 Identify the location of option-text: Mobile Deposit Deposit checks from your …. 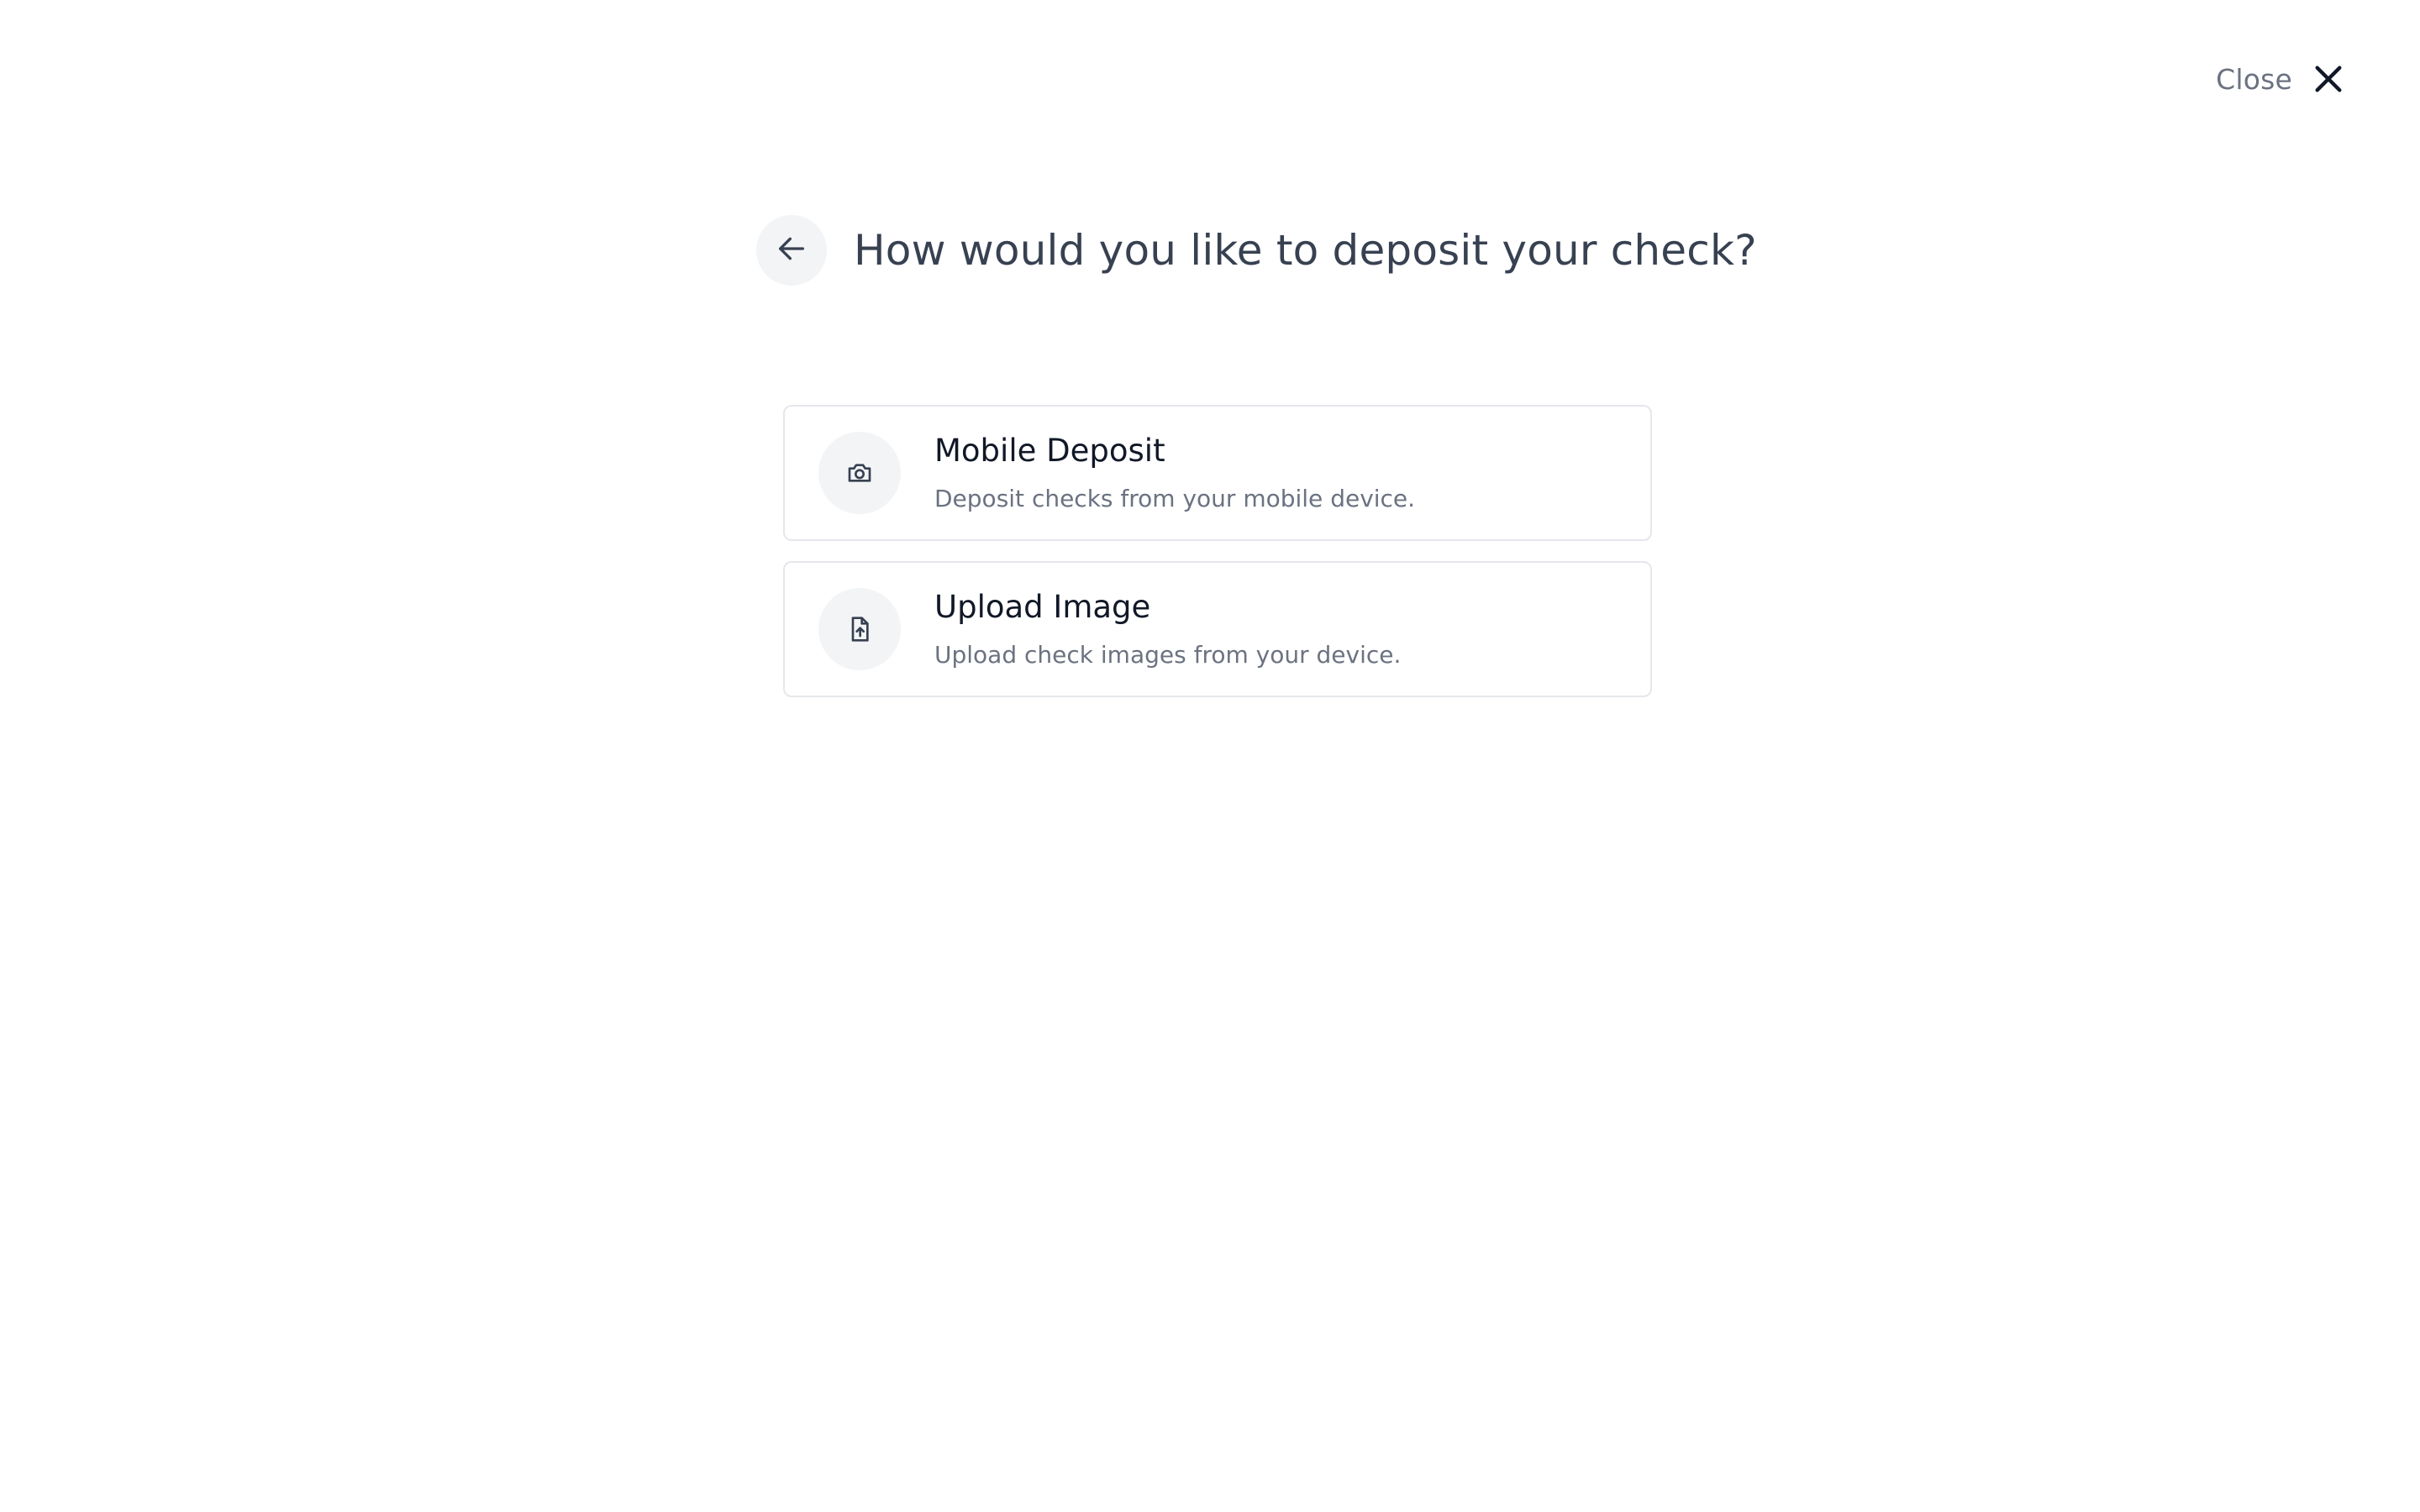
(1174, 473).